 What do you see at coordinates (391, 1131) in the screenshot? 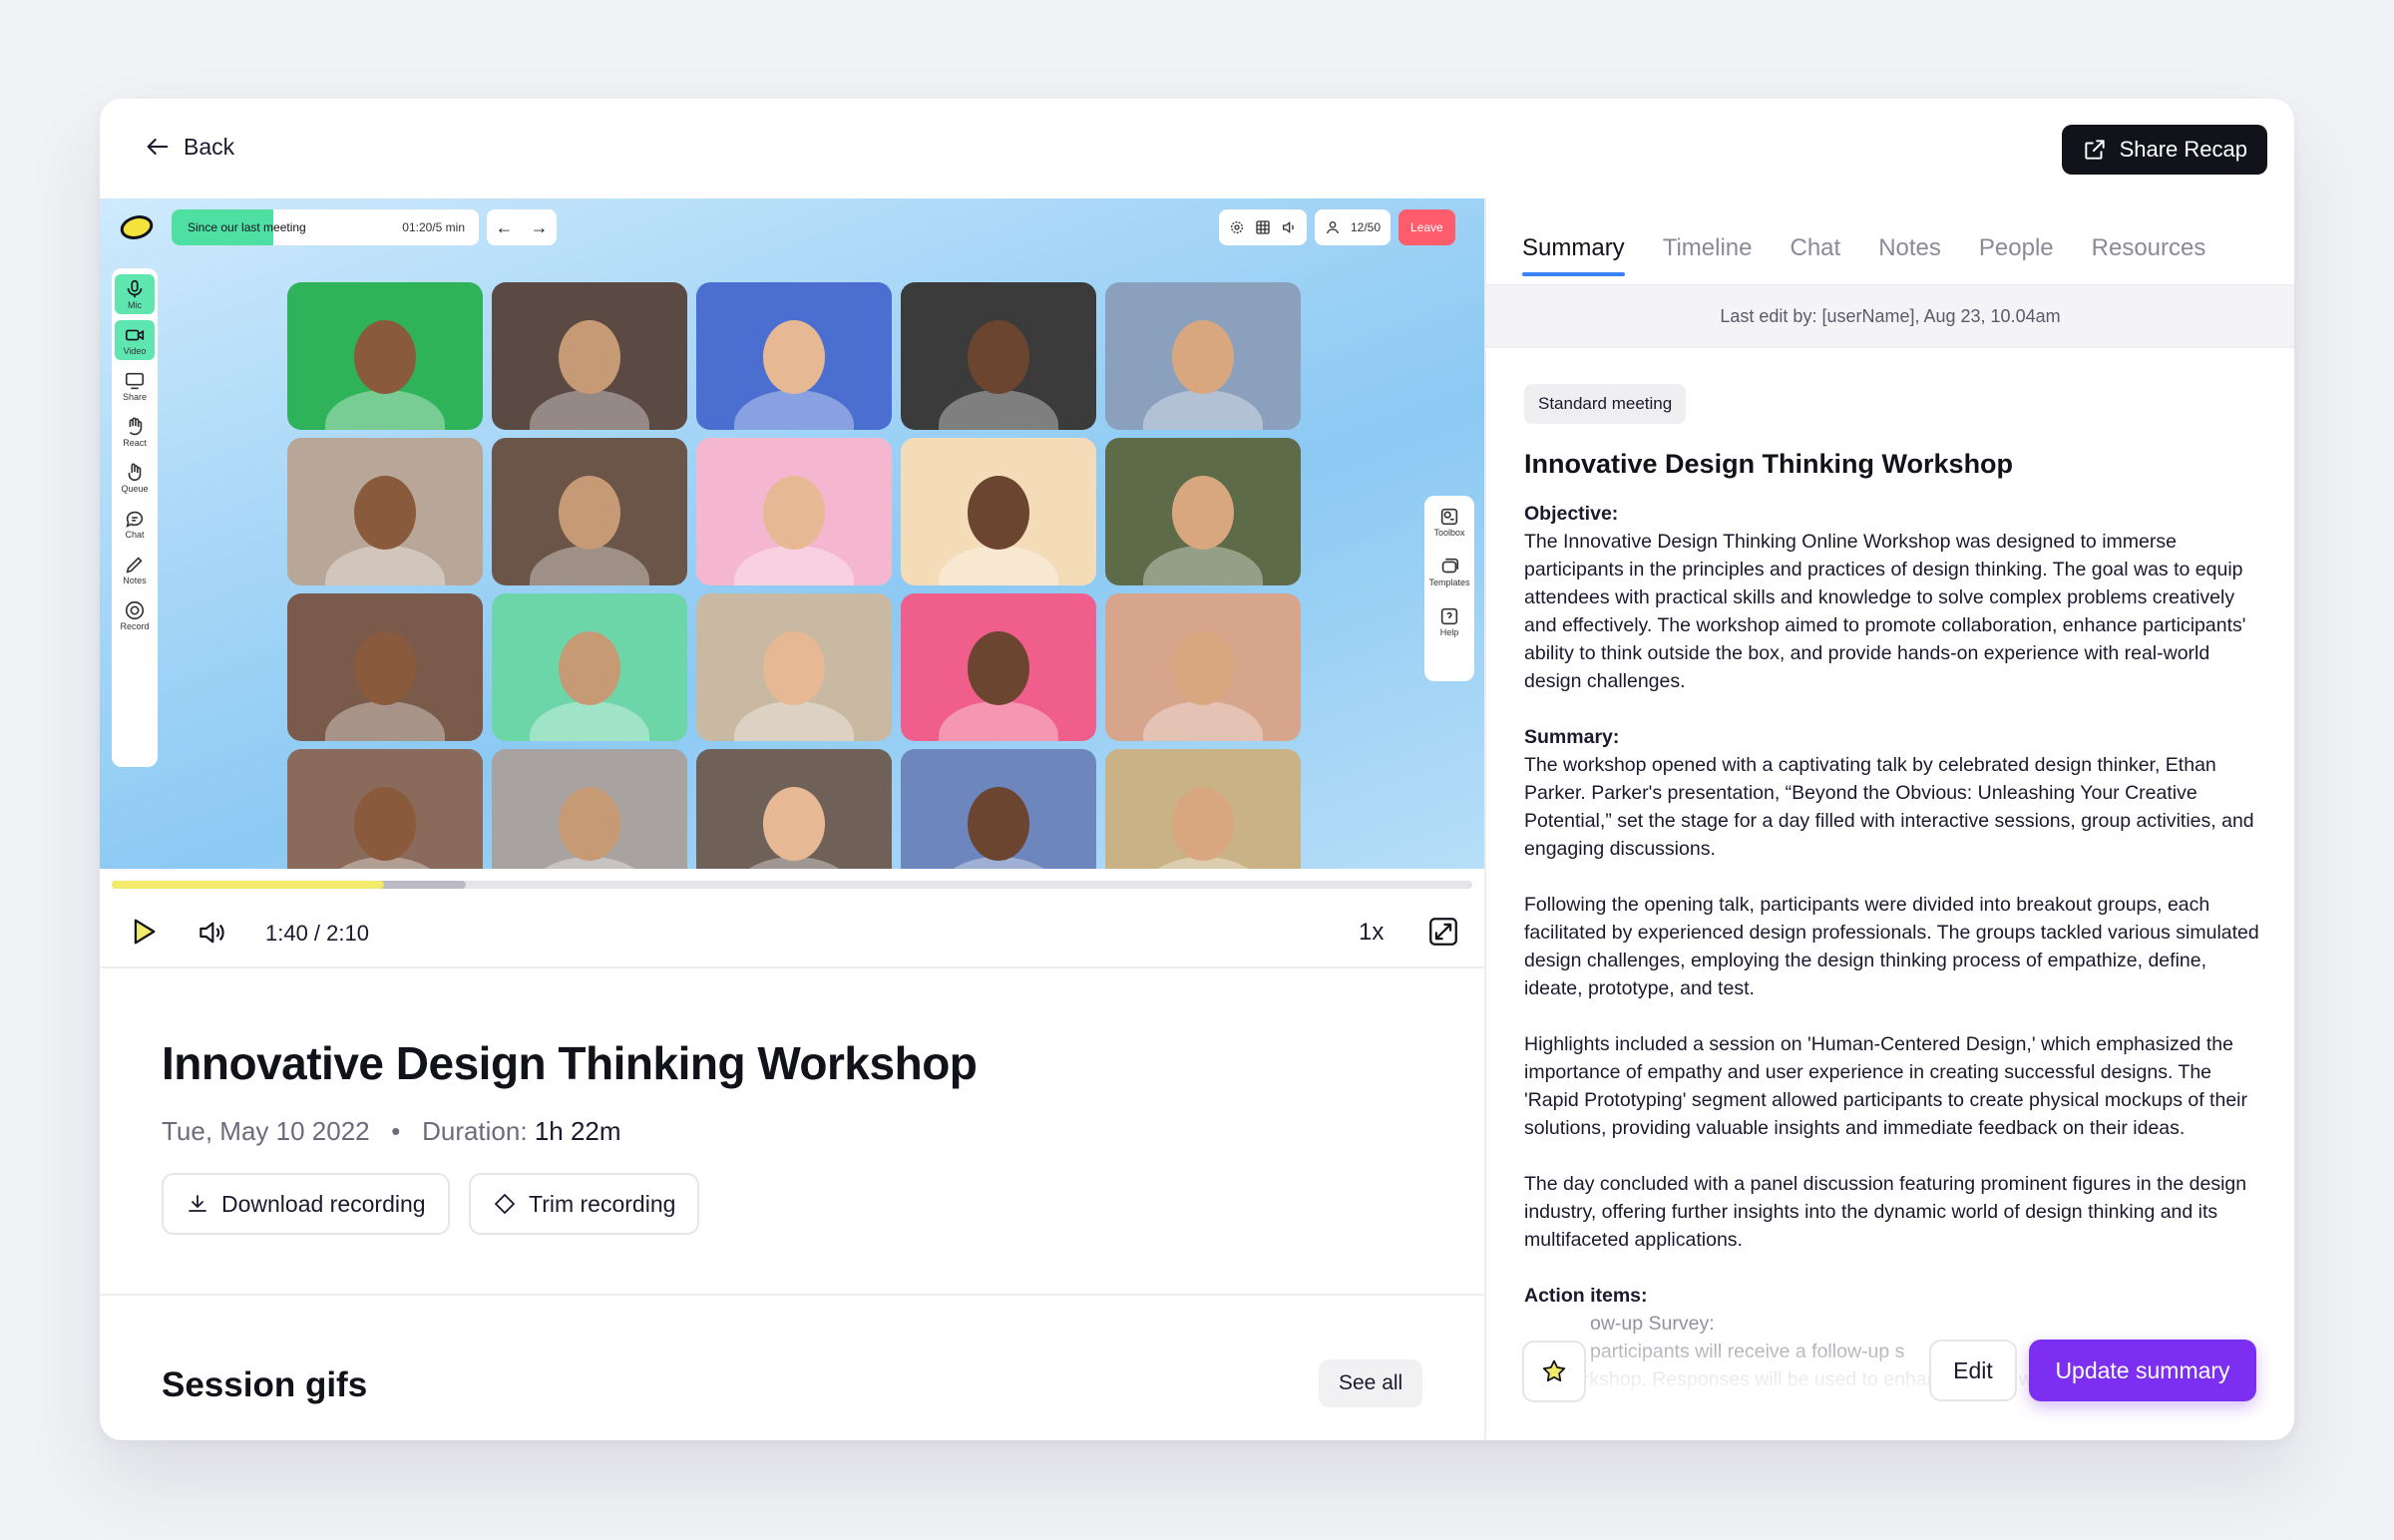
I see `meeting-meta: Tue, May 10 2022 • Duration: 1h 22m` at bounding box center [391, 1131].